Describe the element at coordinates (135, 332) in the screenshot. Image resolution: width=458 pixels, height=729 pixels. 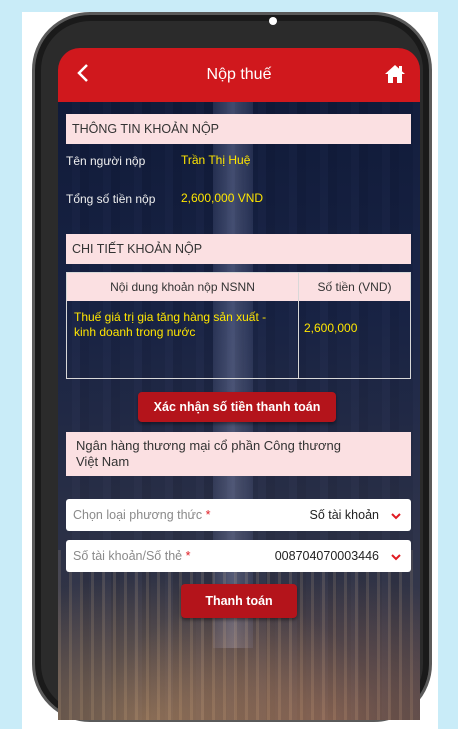
I see `row-content-line2: kinh doanh trong nước` at that location.